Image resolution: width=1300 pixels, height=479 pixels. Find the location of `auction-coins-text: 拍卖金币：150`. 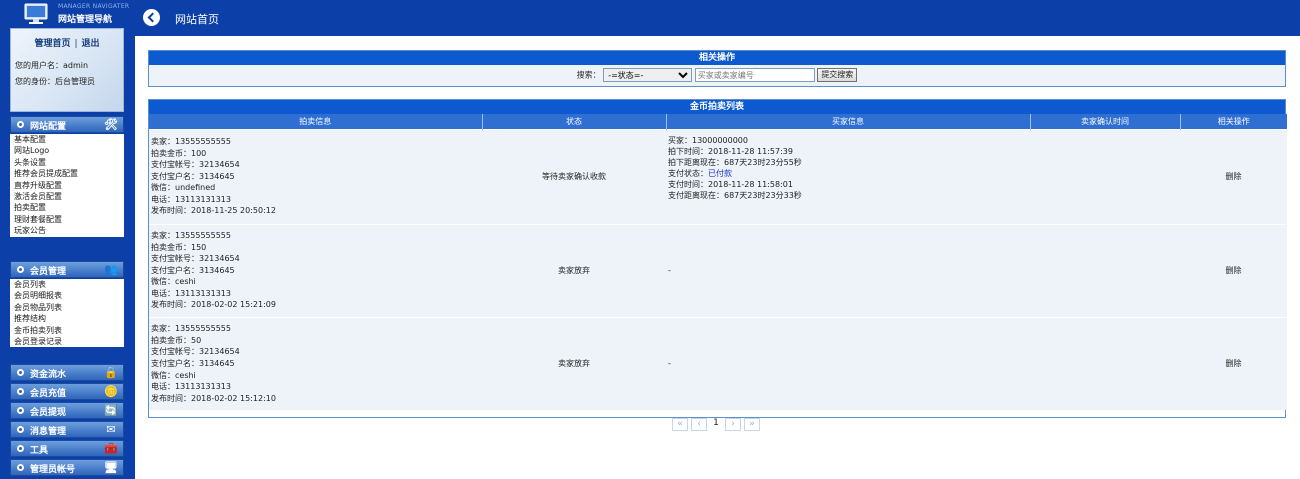

auction-coins-text: 拍卖金币：150 is located at coordinates (179, 247).